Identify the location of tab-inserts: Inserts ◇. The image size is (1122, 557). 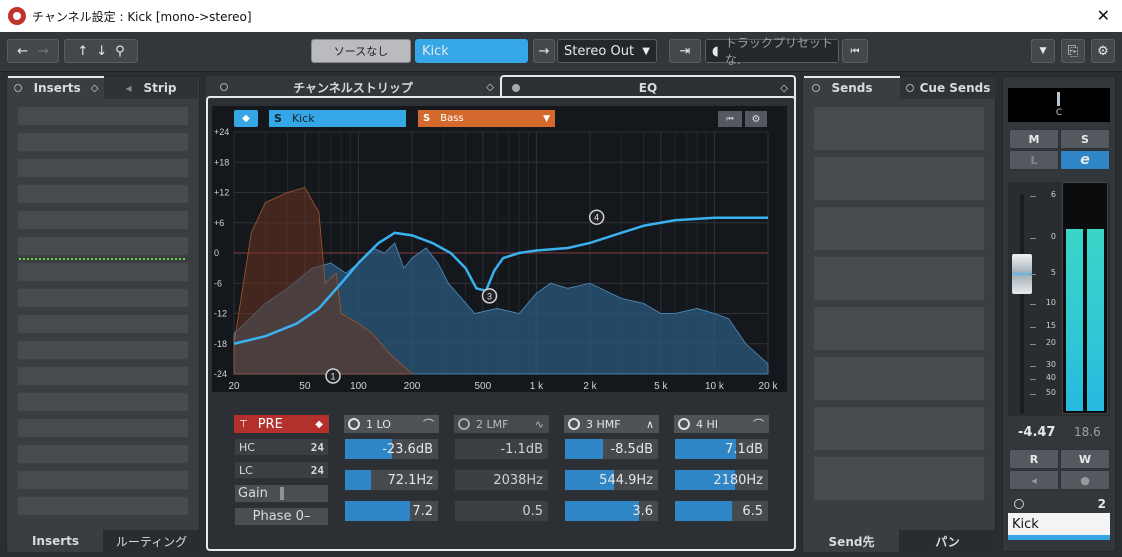
(56, 87).